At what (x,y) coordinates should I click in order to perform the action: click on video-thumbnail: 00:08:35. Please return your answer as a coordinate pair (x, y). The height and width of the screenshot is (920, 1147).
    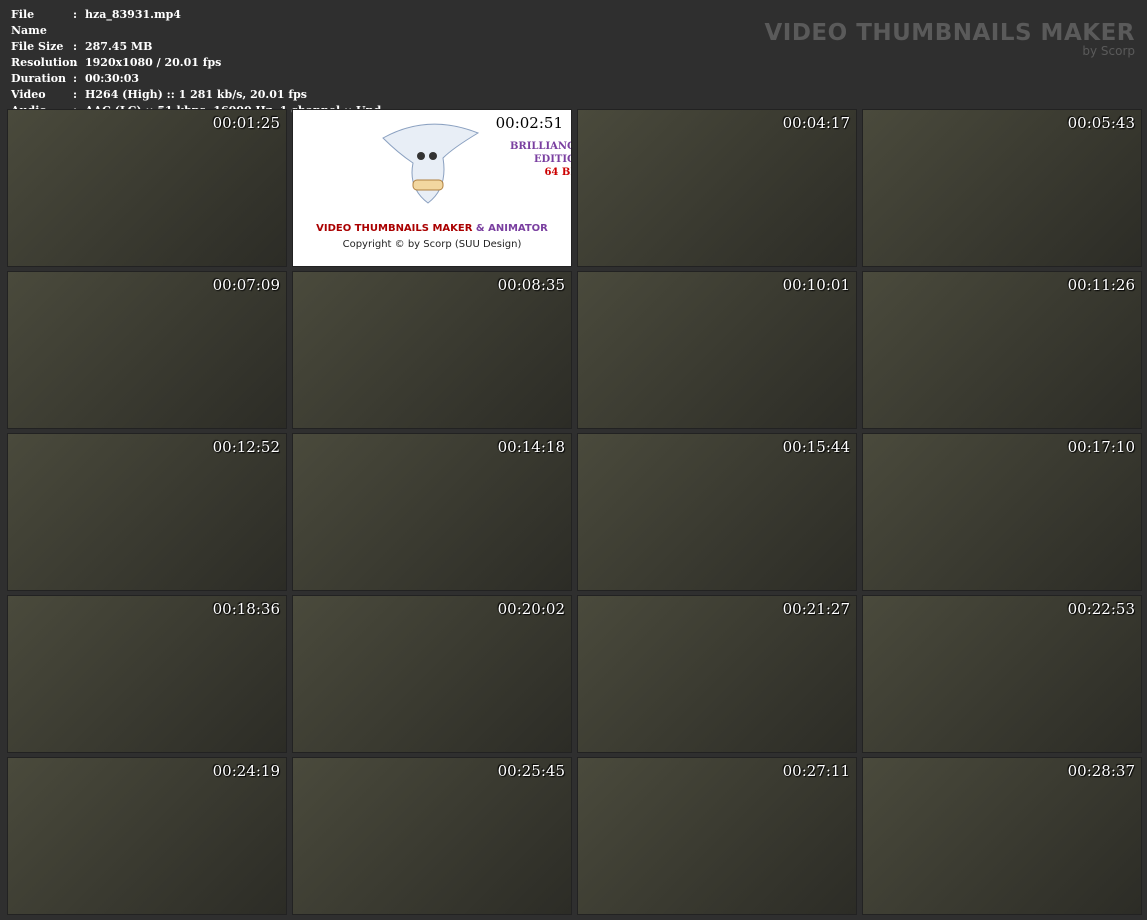
    Looking at the image, I should click on (432, 350).